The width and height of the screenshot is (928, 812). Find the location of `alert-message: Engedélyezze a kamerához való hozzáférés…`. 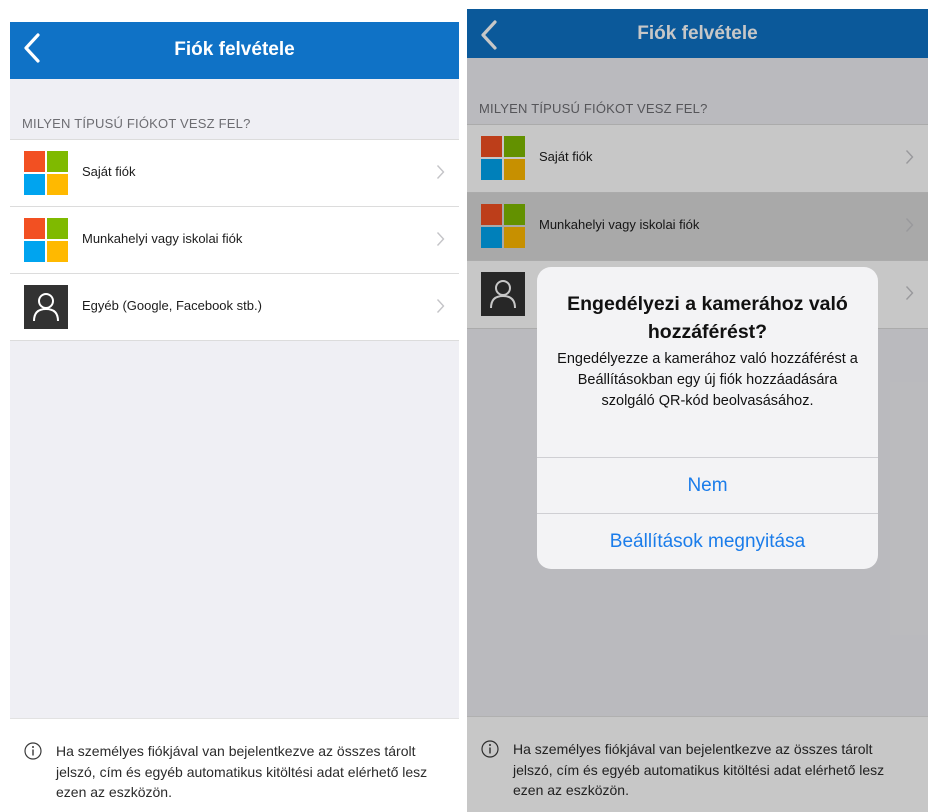

alert-message: Engedélyezze a kamerához való hozzáférés… is located at coordinates (707, 380).